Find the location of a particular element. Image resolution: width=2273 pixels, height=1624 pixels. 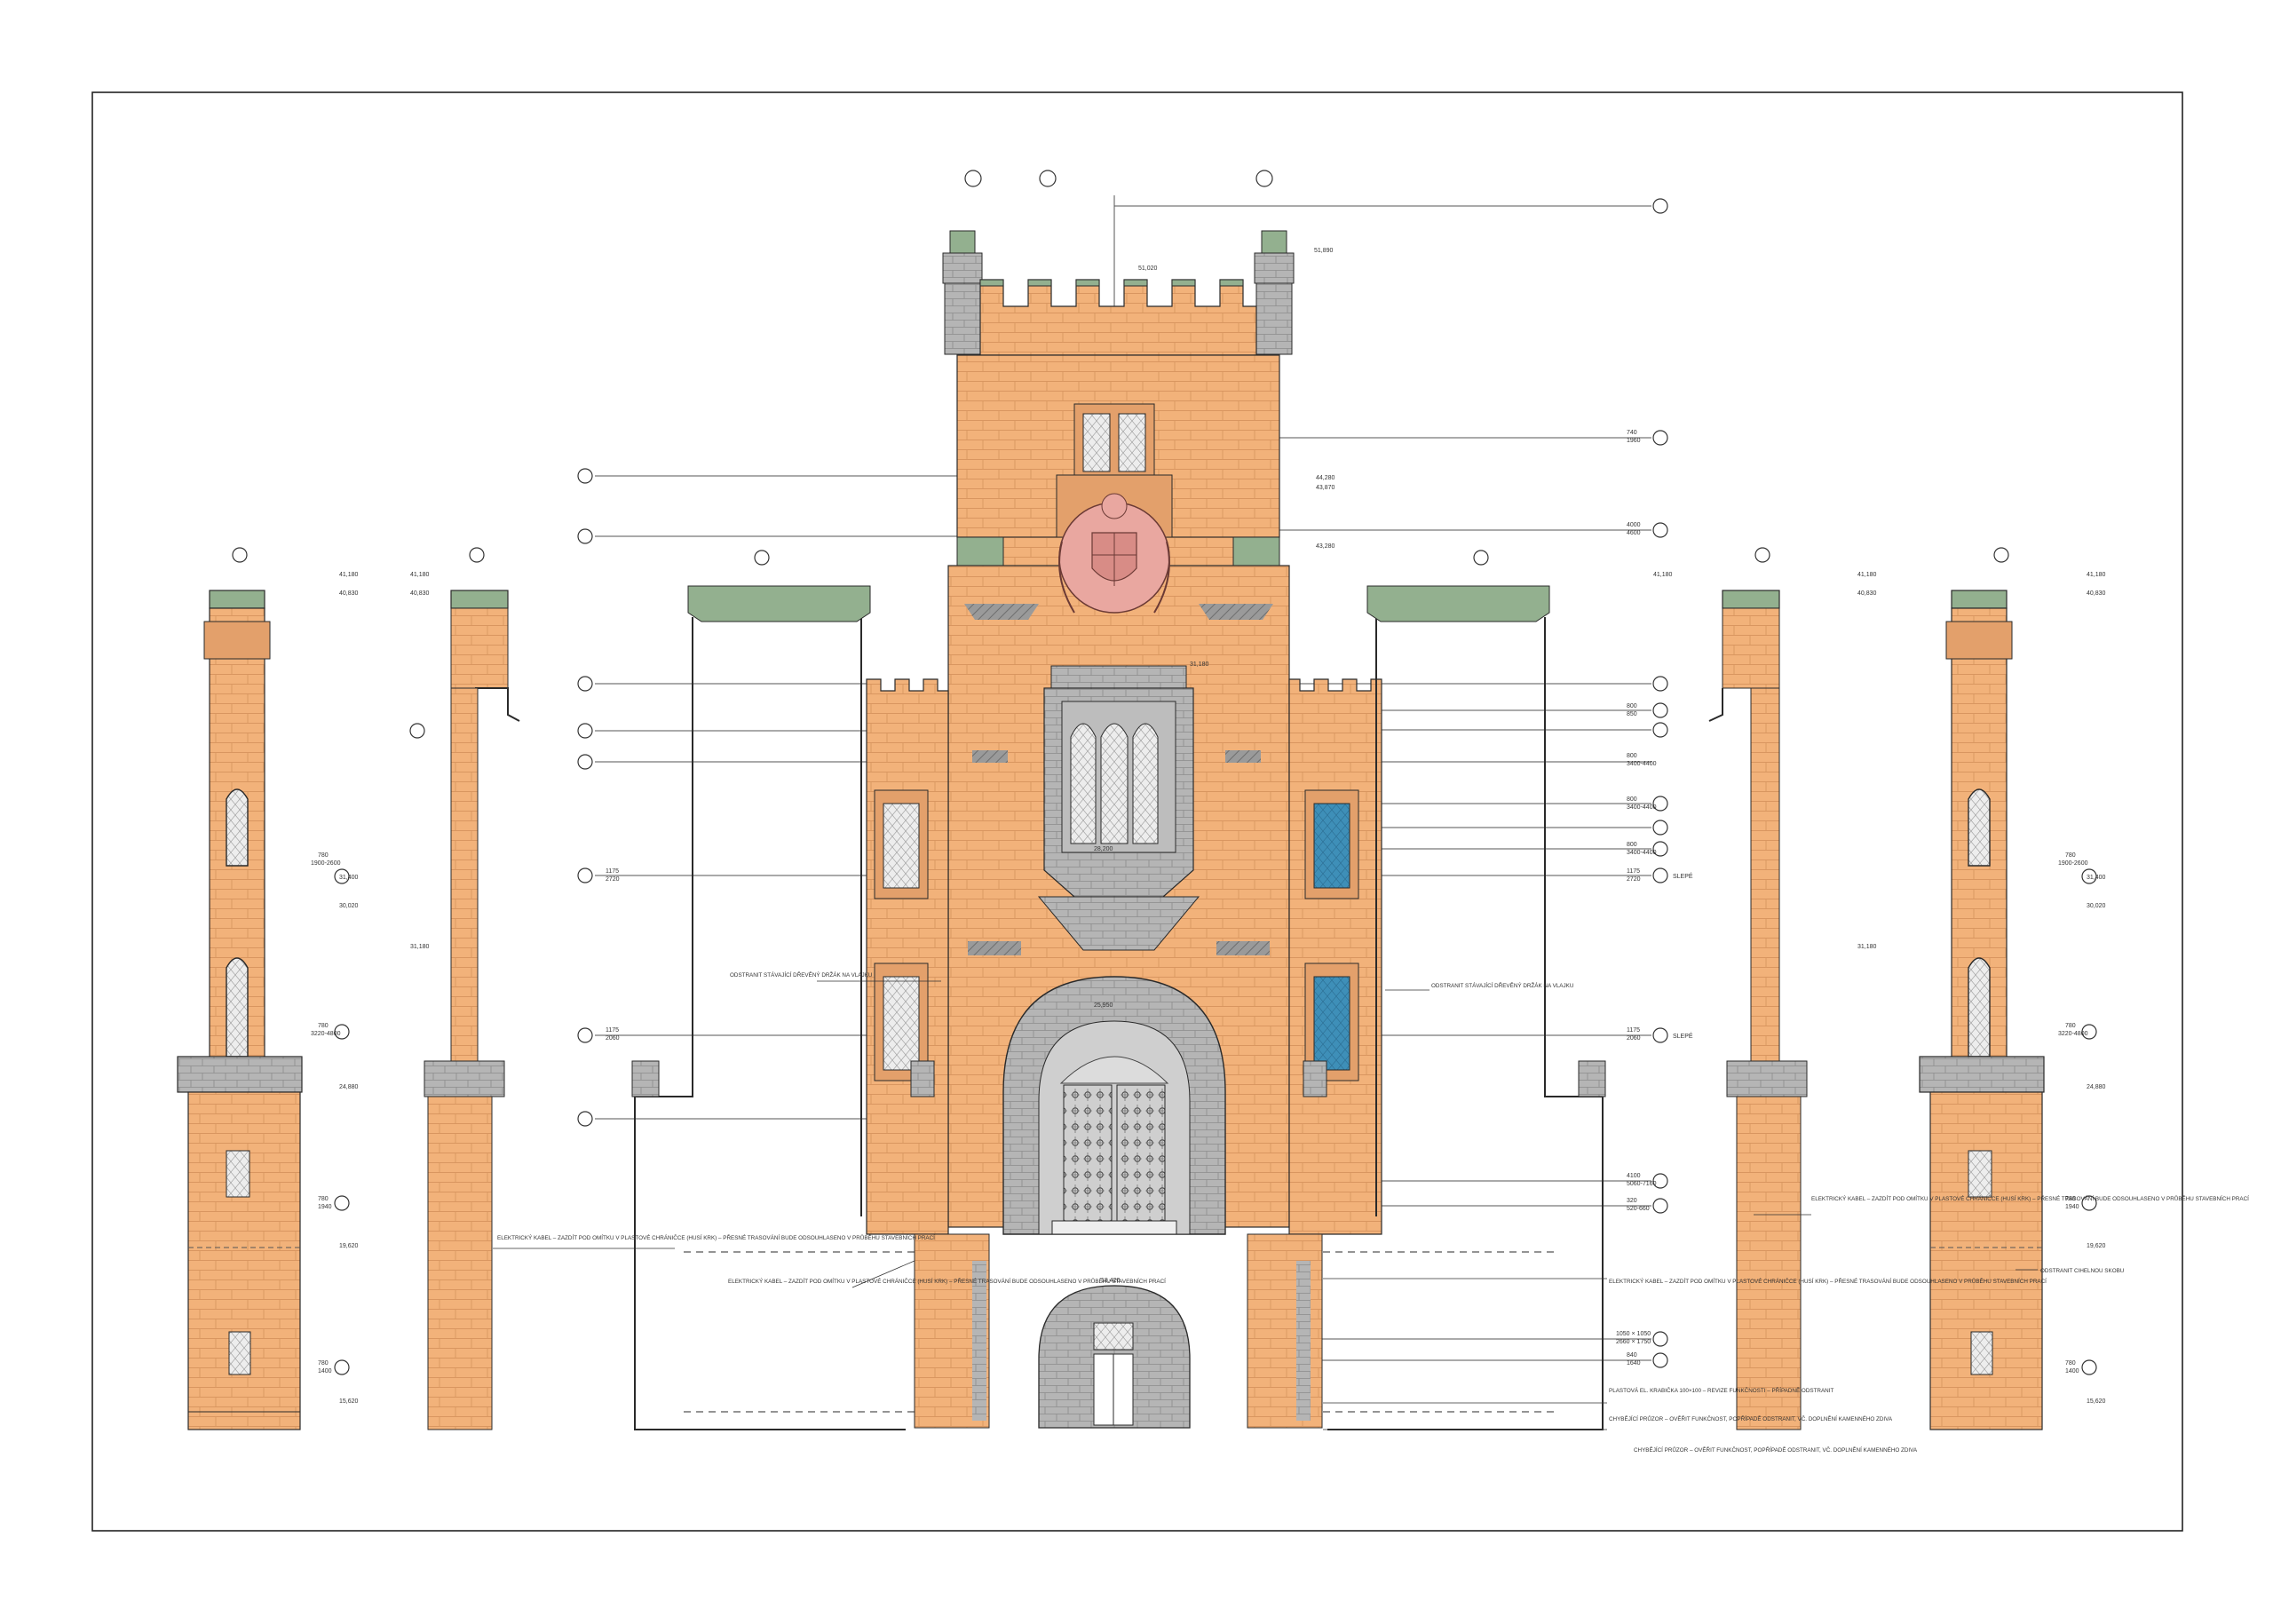

dim-tower-band-b: 4600 is located at coordinates (1634, 533).